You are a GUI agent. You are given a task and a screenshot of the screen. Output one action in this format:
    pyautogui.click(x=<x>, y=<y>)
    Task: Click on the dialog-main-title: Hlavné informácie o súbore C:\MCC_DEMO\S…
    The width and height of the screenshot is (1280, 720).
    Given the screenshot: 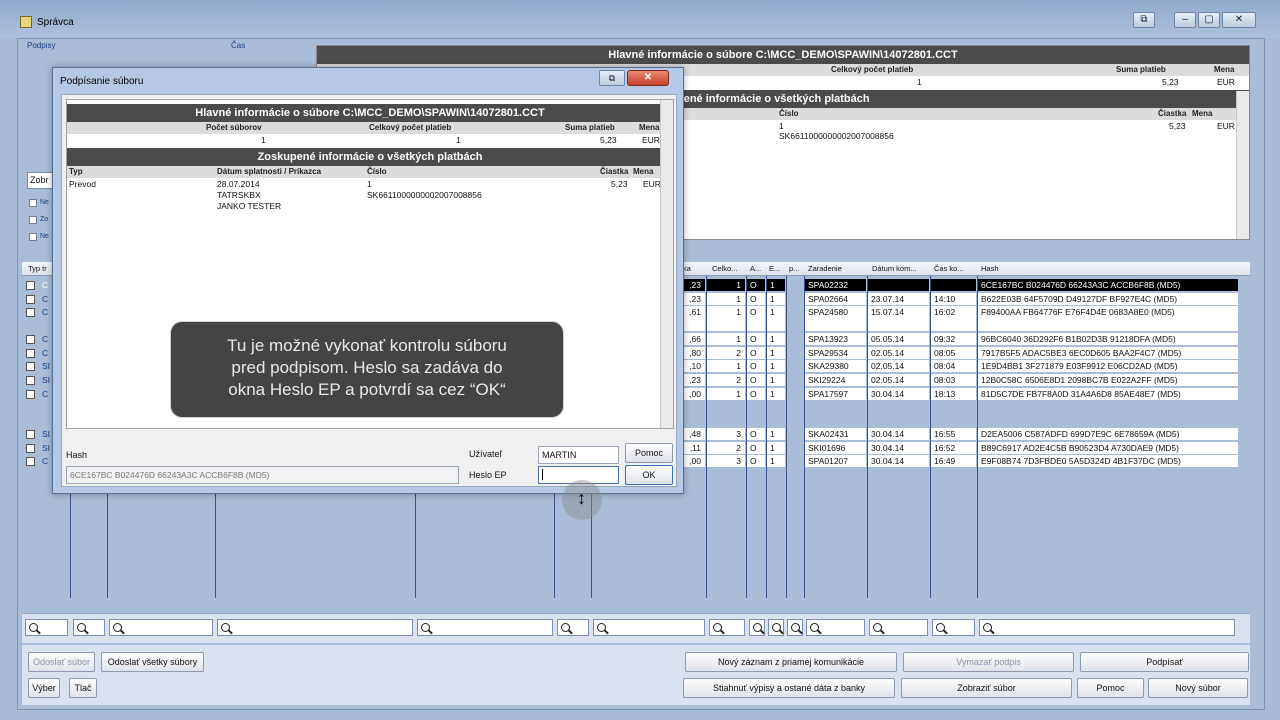 What is the action you would take?
    pyautogui.click(x=370, y=113)
    